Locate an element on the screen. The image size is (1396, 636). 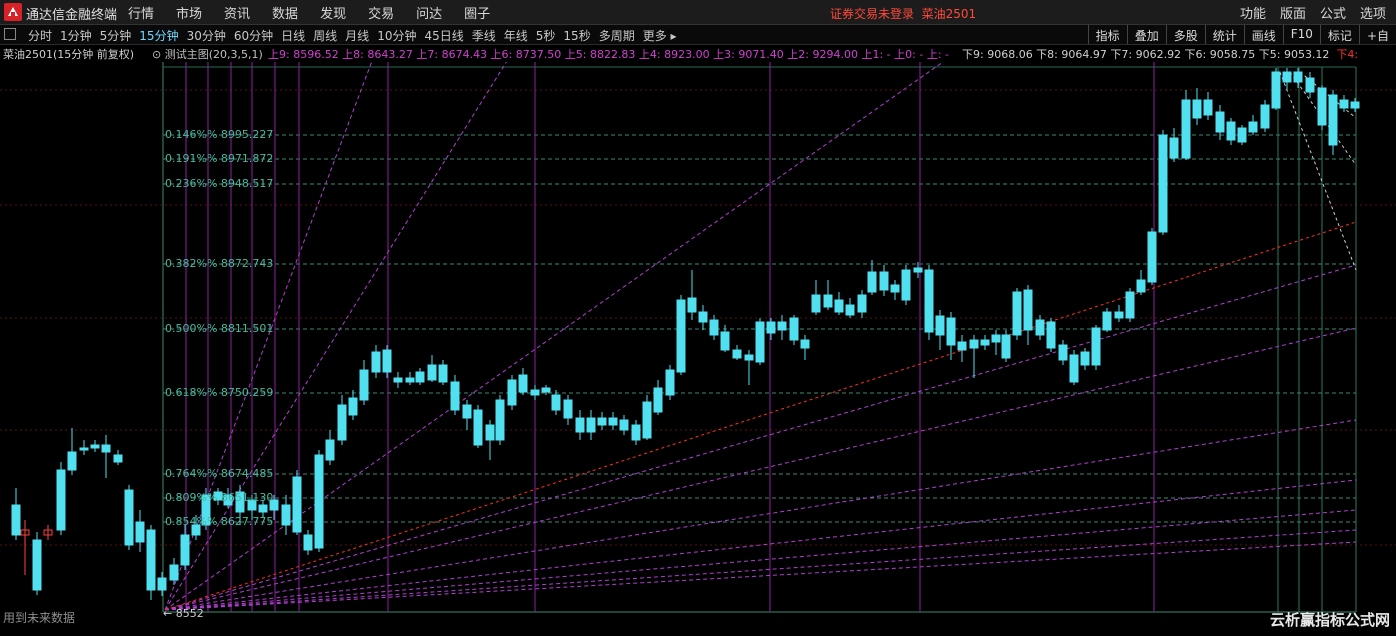
period-tab-12: 年线 is located at coordinates (516, 35).